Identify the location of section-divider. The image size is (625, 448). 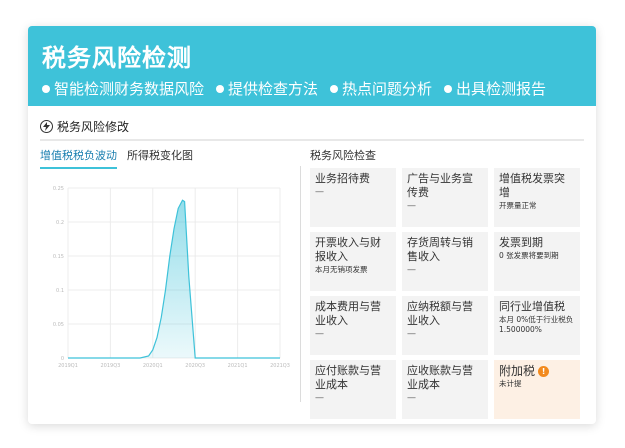
(312, 140).